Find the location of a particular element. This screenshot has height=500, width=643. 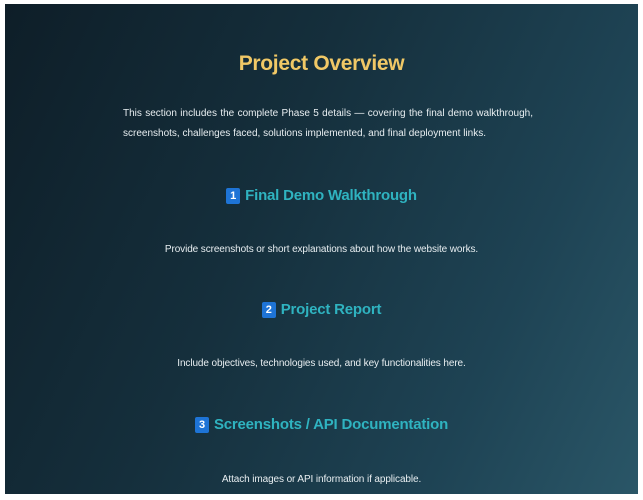

section-heading-project-report: 2 Project Report is located at coordinates (321, 309).